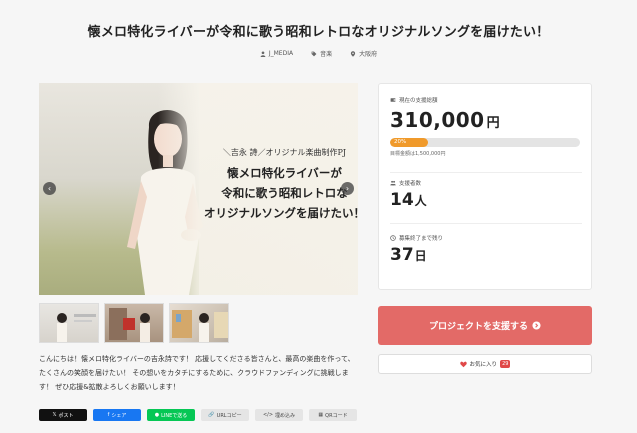 This screenshot has width=637, height=433. I want to click on project-meta: J_MEDIA 音楽 大阪府, so click(318, 53).